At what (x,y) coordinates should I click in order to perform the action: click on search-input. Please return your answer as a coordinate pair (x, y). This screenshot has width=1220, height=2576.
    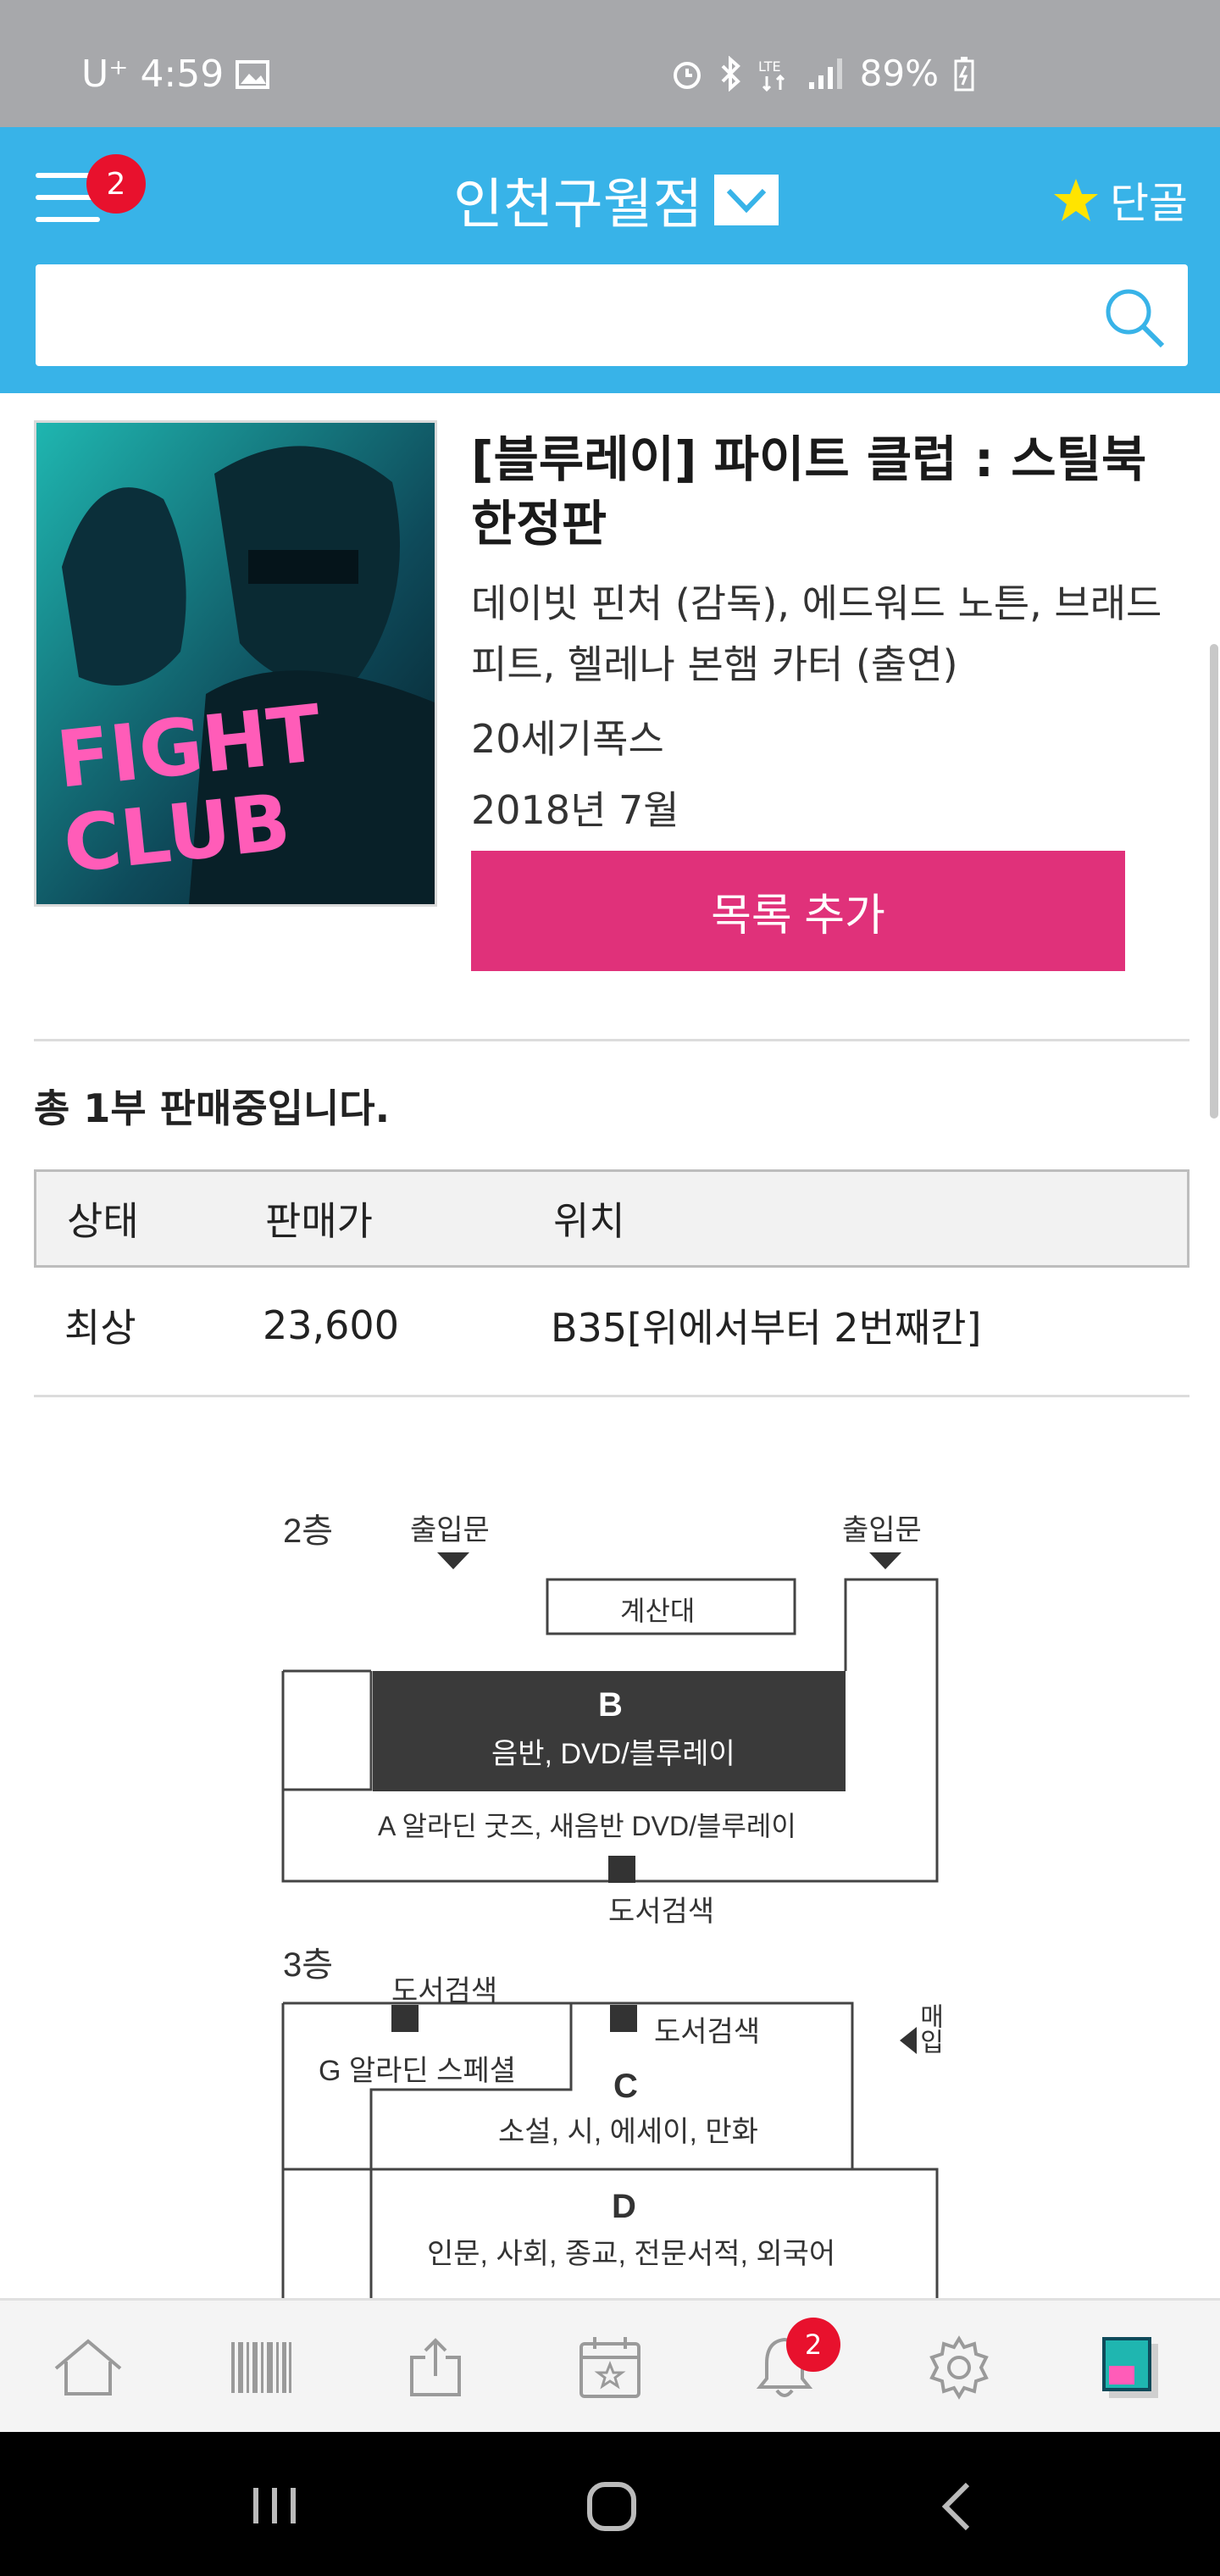
    Looking at the image, I should click on (544, 313).